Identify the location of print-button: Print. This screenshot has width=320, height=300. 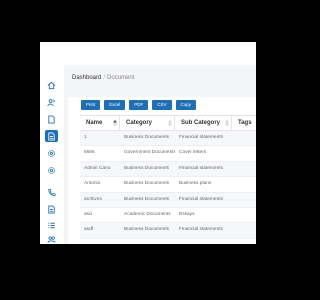
(91, 105).